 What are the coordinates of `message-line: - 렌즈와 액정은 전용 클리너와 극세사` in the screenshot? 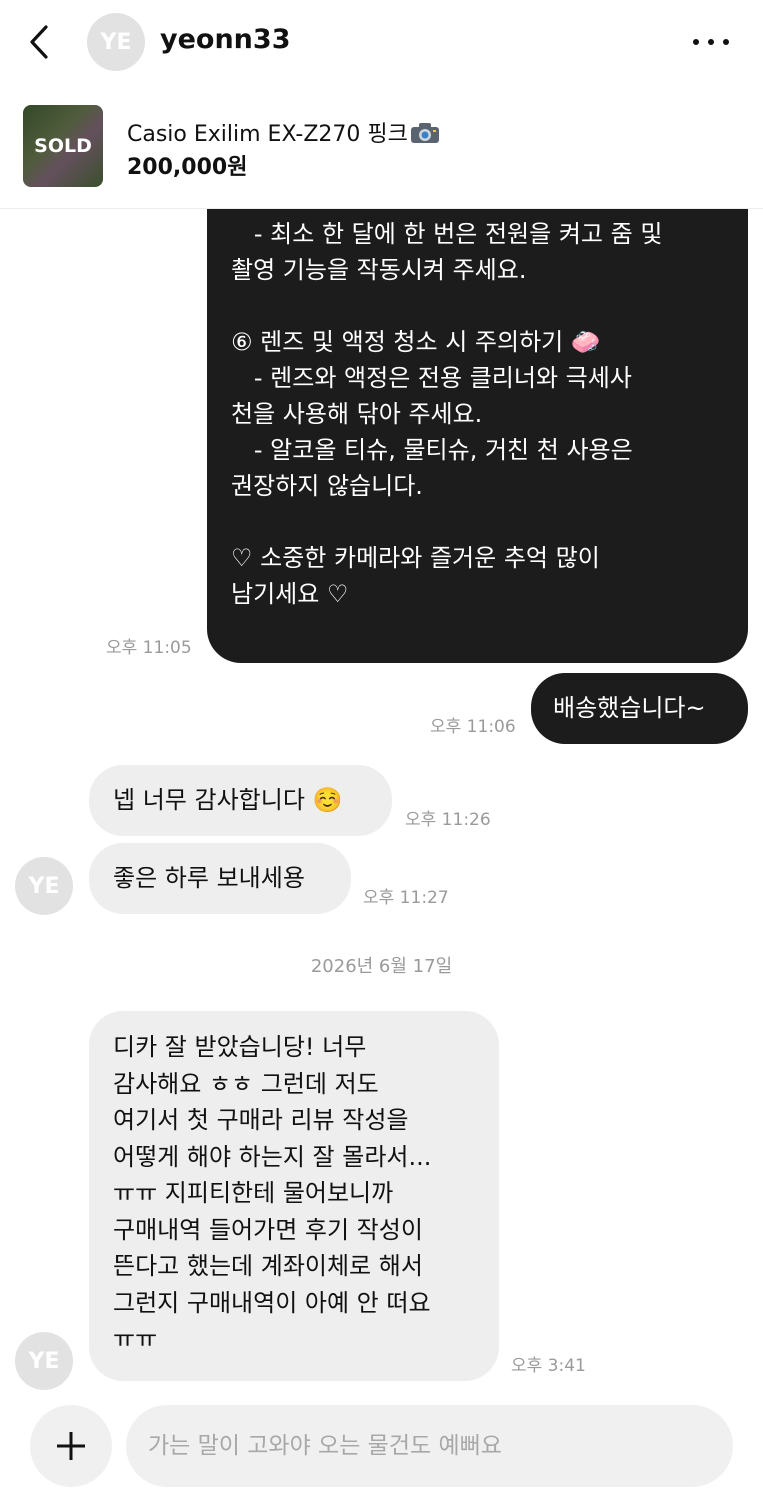 It's located at (431, 378).